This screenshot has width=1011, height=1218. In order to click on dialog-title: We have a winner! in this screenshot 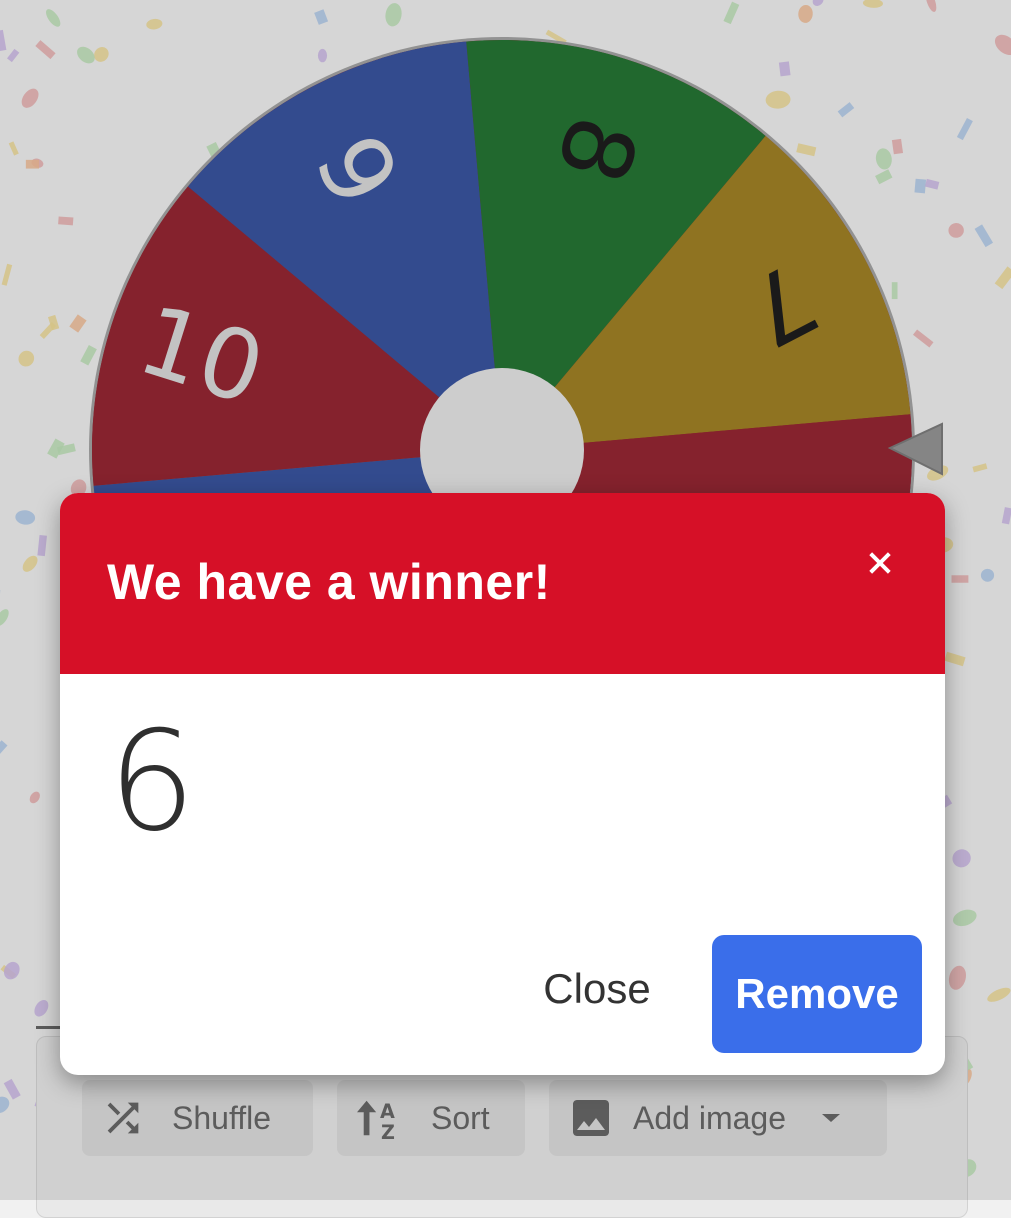, I will do `click(329, 582)`.